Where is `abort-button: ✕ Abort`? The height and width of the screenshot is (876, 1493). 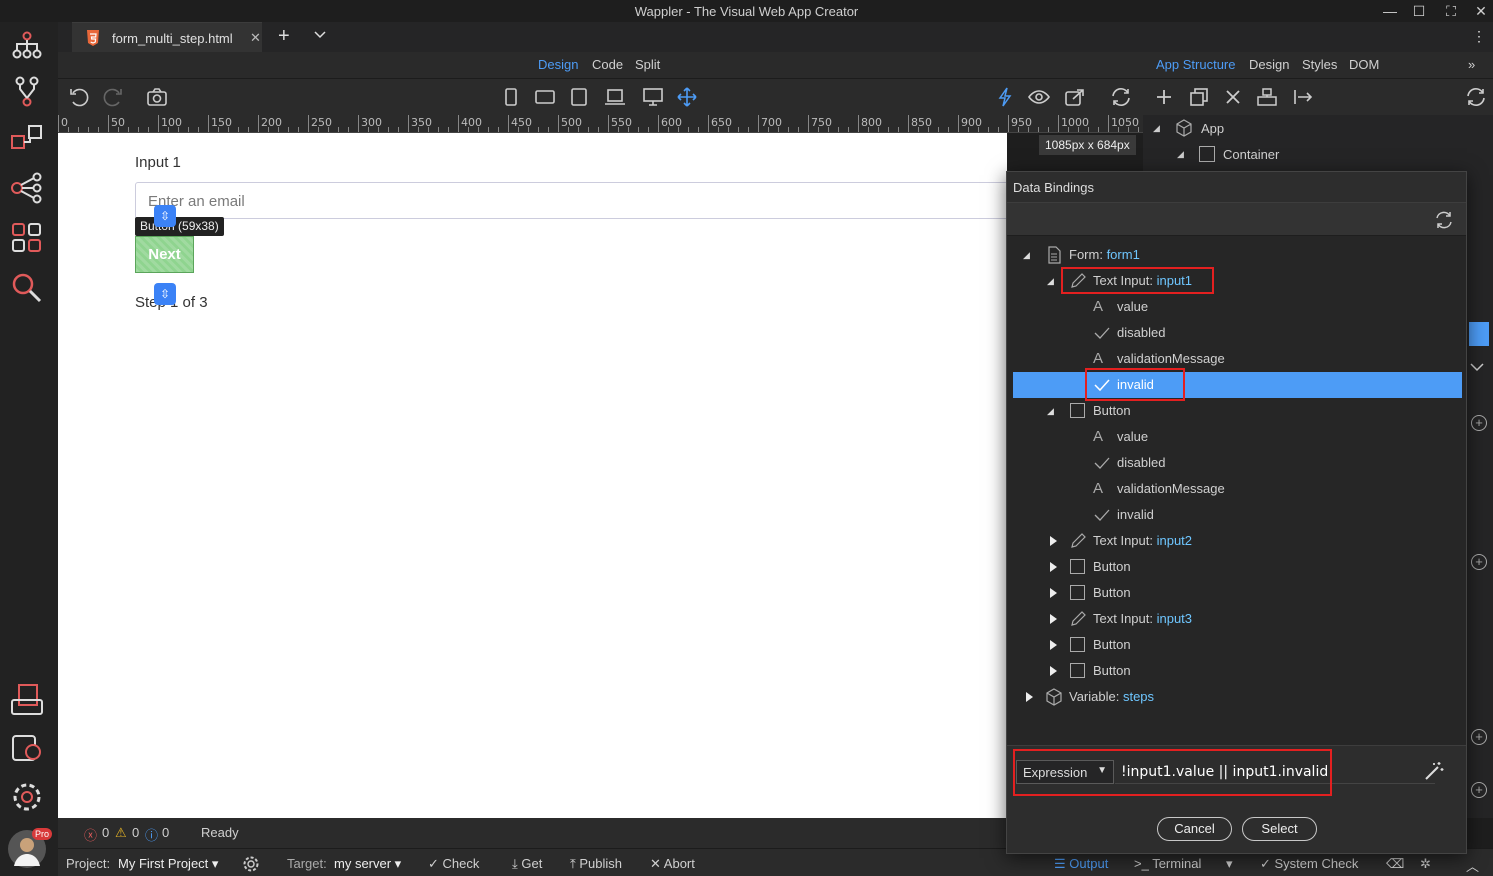
abort-button: ✕ Abort is located at coordinates (672, 864).